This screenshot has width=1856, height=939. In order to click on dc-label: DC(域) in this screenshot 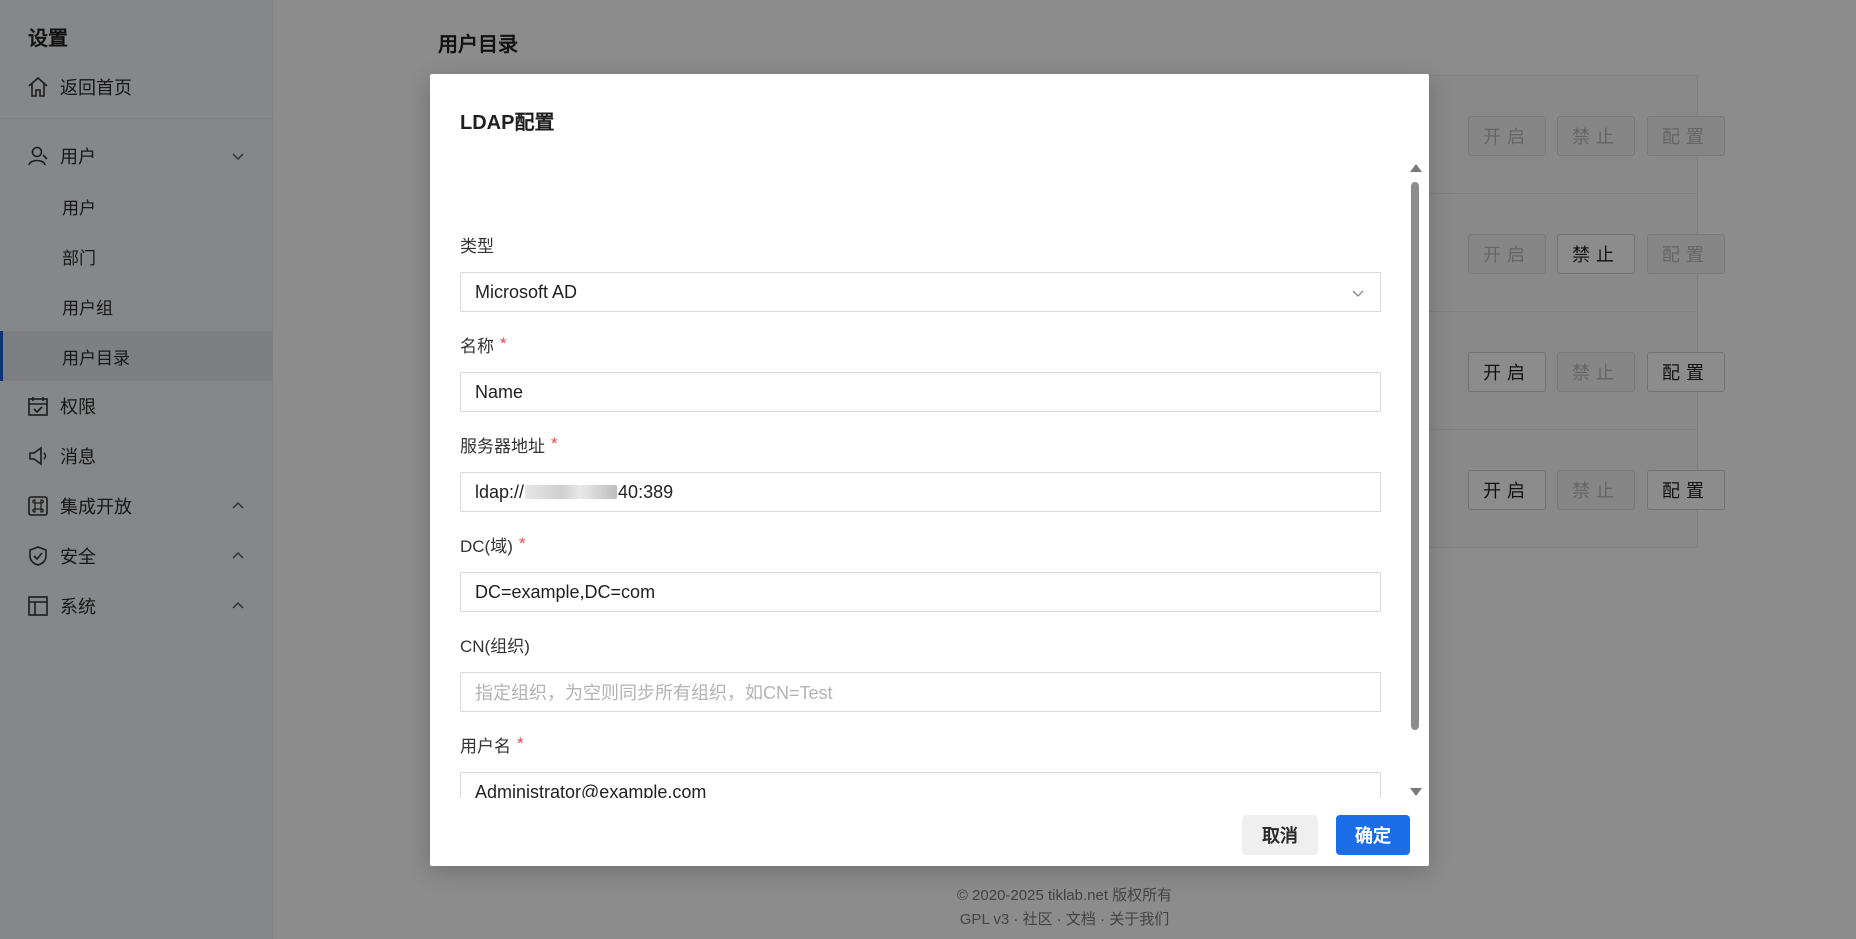, I will do `click(486, 546)`.